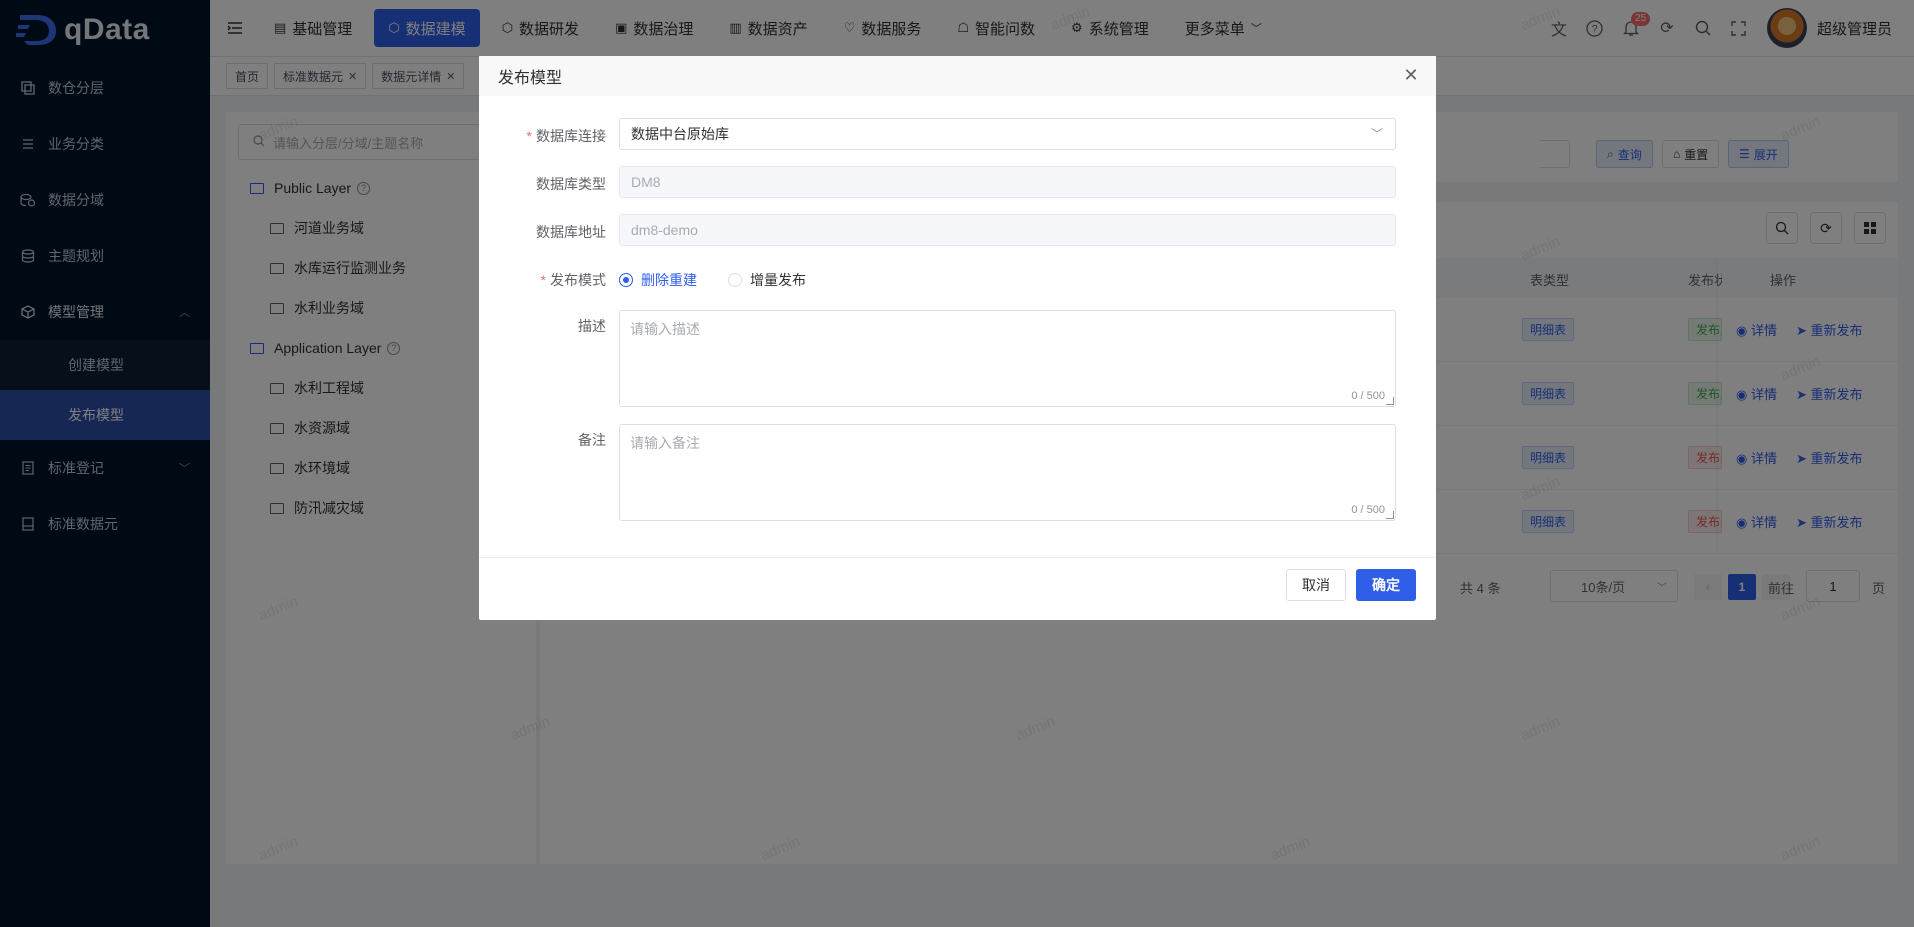 The height and width of the screenshot is (927, 1914). Describe the element at coordinates (626, 280) in the screenshot. I see `radio-checked-icon` at that location.